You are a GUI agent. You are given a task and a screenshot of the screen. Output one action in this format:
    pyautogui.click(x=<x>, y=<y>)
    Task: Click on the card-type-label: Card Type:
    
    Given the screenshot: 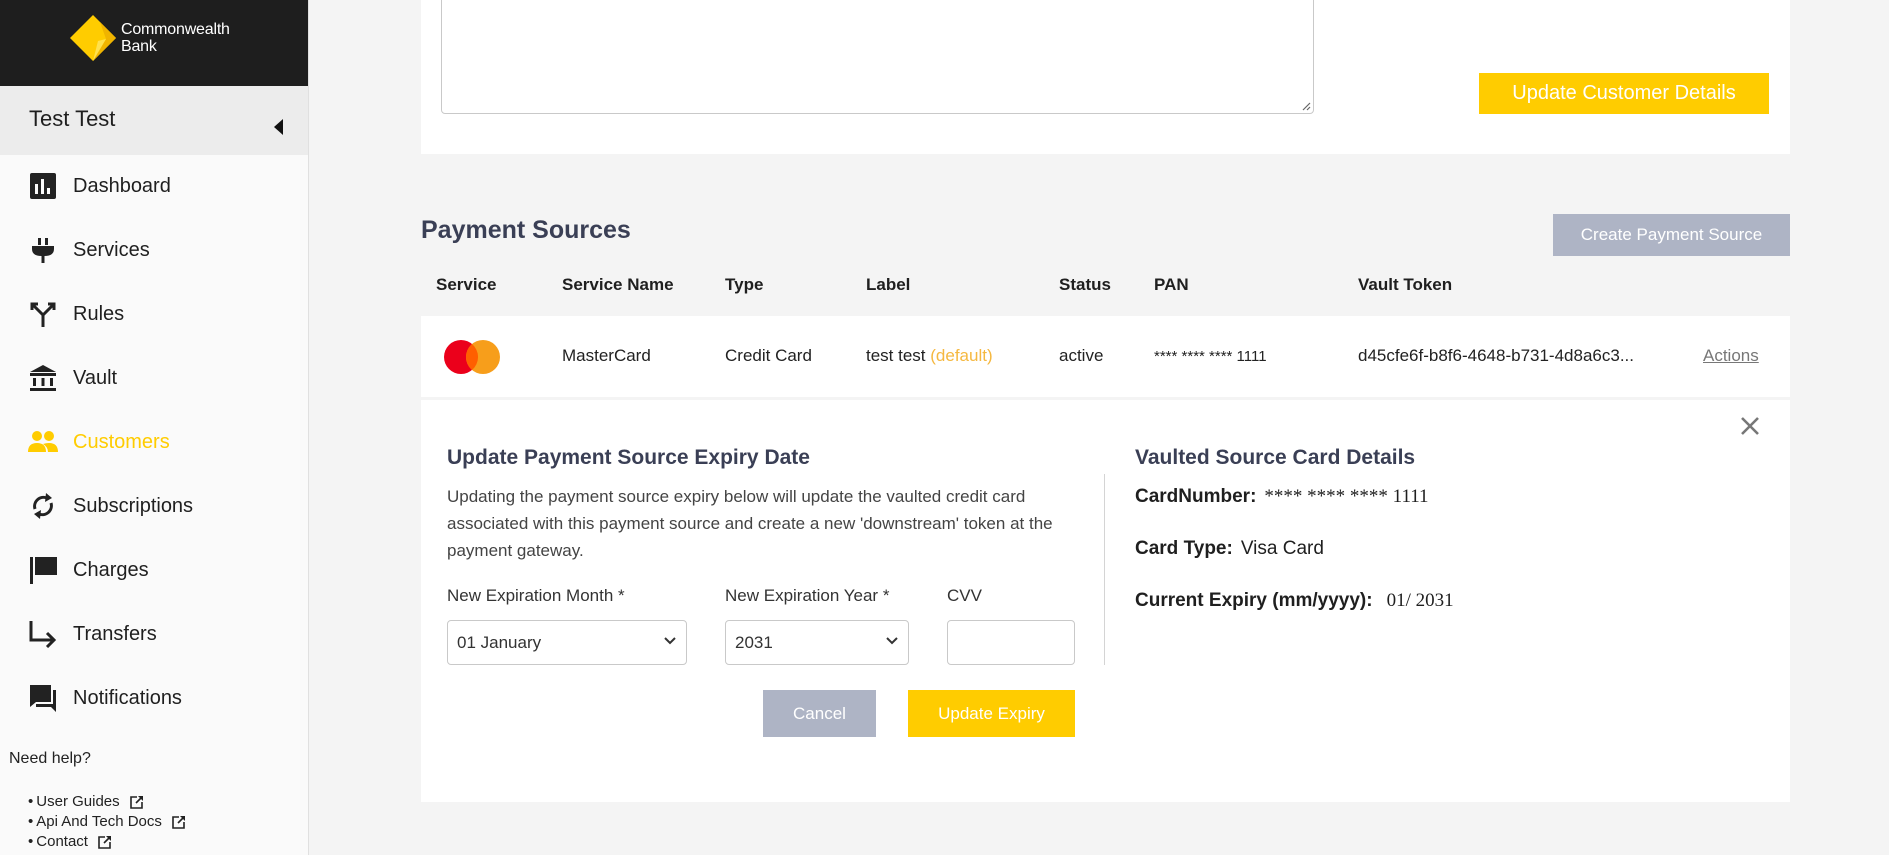 What is the action you would take?
    pyautogui.click(x=1184, y=548)
    